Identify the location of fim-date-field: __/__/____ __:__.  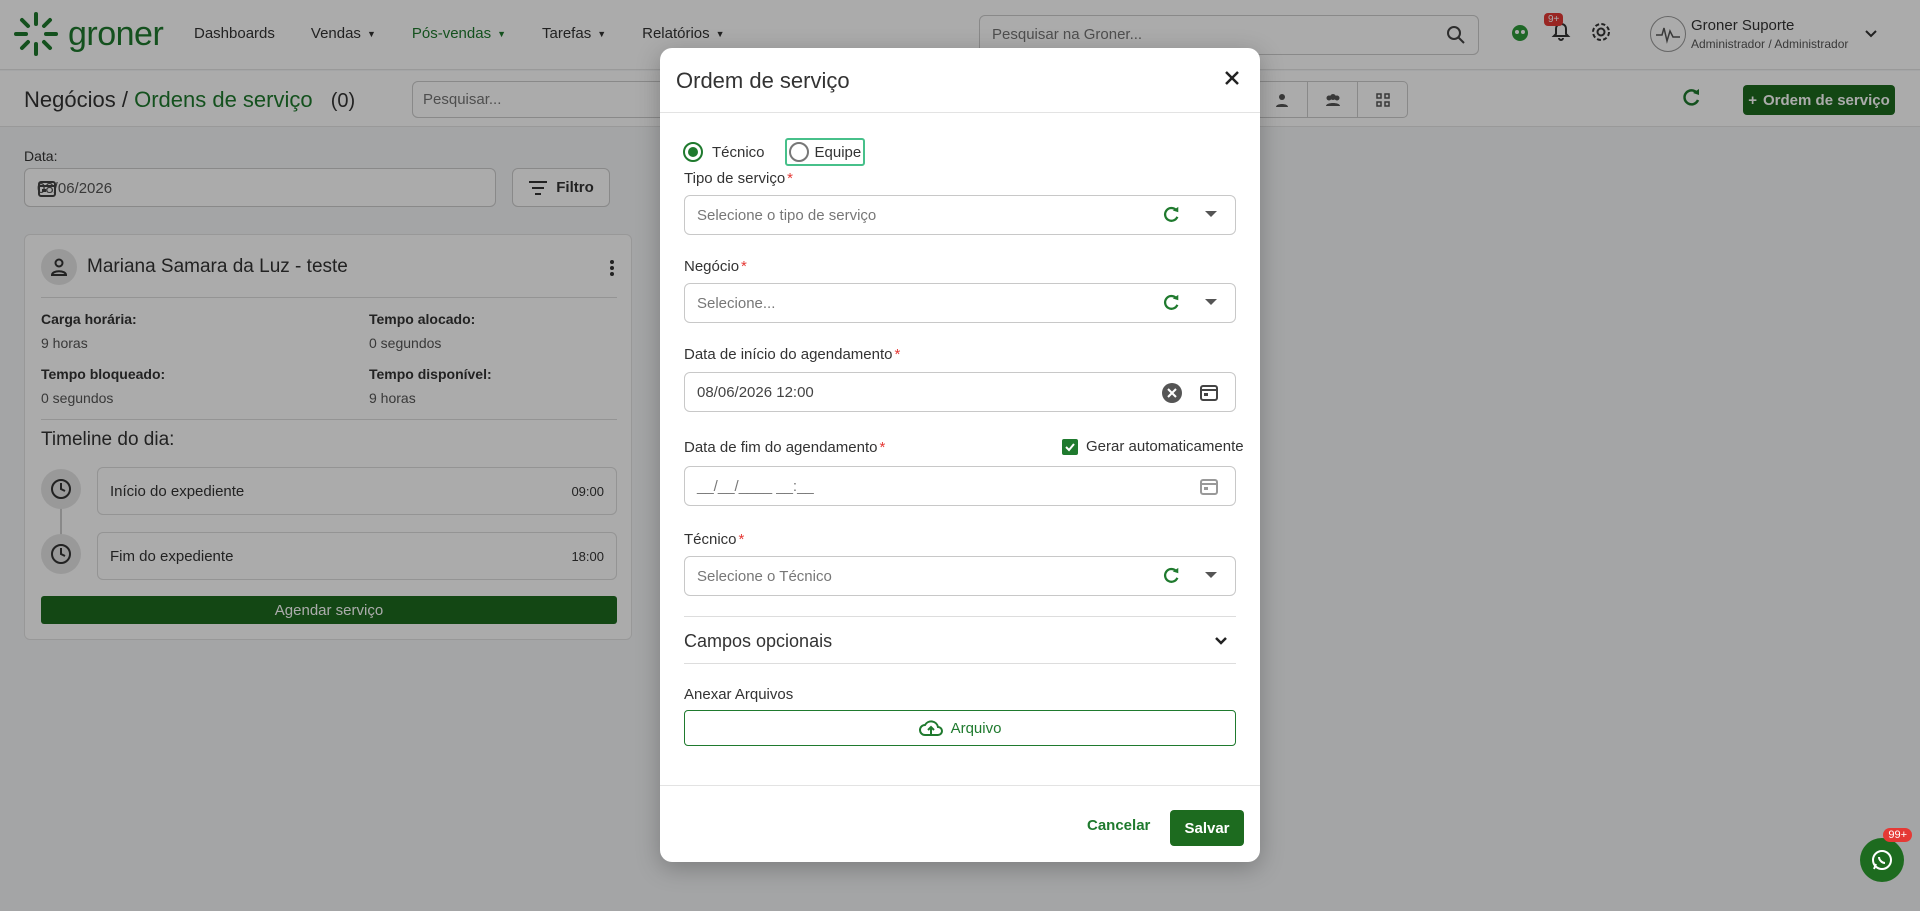
(960, 486).